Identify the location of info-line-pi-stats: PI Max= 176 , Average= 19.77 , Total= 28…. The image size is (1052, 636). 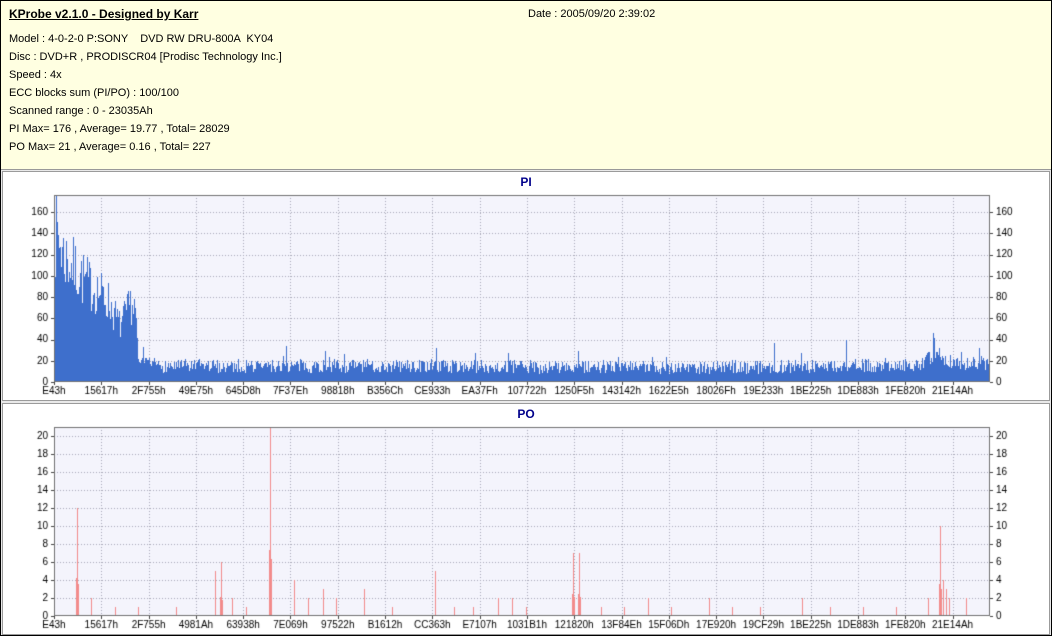
(119, 129).